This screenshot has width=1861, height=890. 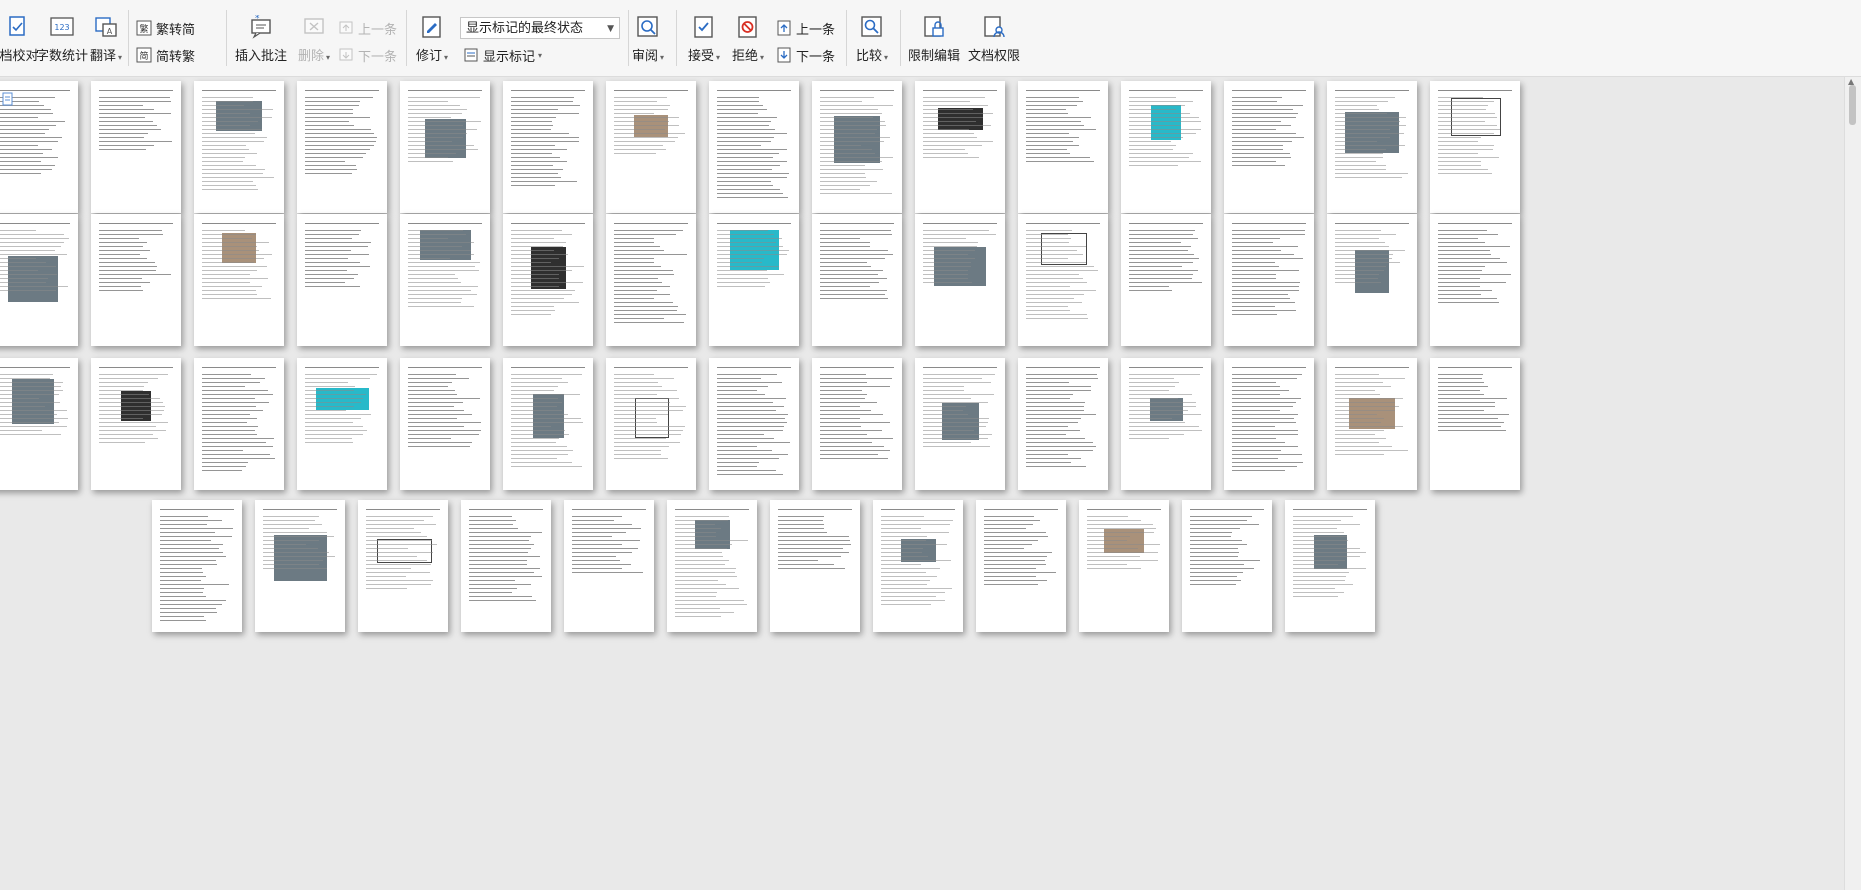 I want to click on trad-to-simp-icon: 繁, so click(x=144, y=28).